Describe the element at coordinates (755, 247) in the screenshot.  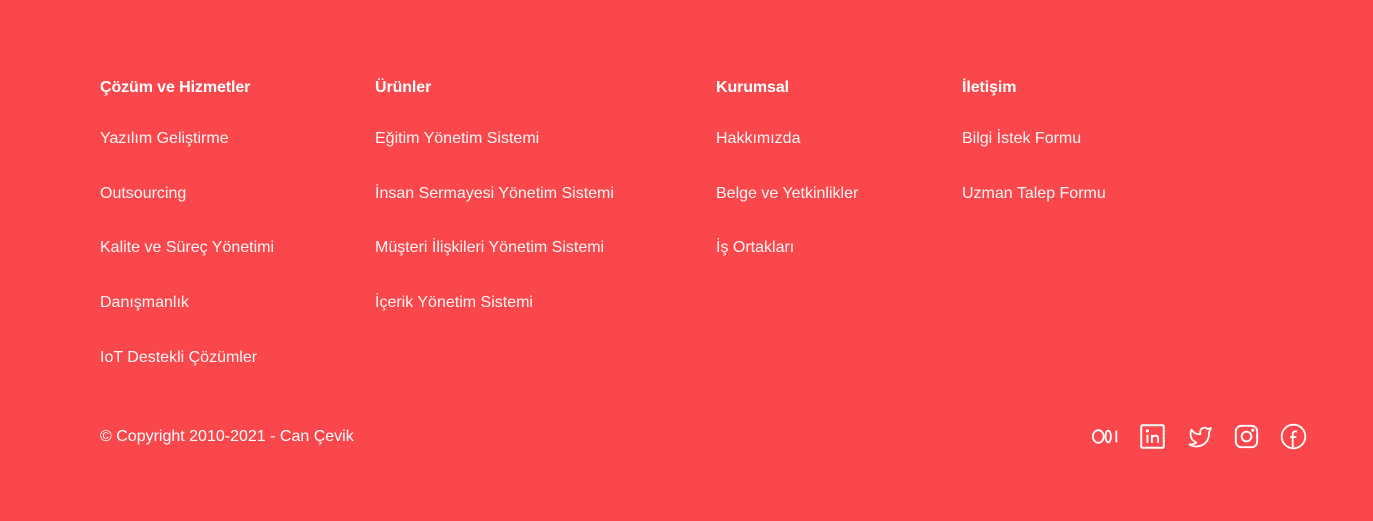
I see `footer-link-partners: İş Ortakları` at that location.